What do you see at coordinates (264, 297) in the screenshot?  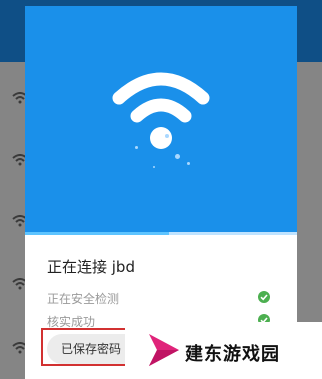 I see `check-circle-icon` at bounding box center [264, 297].